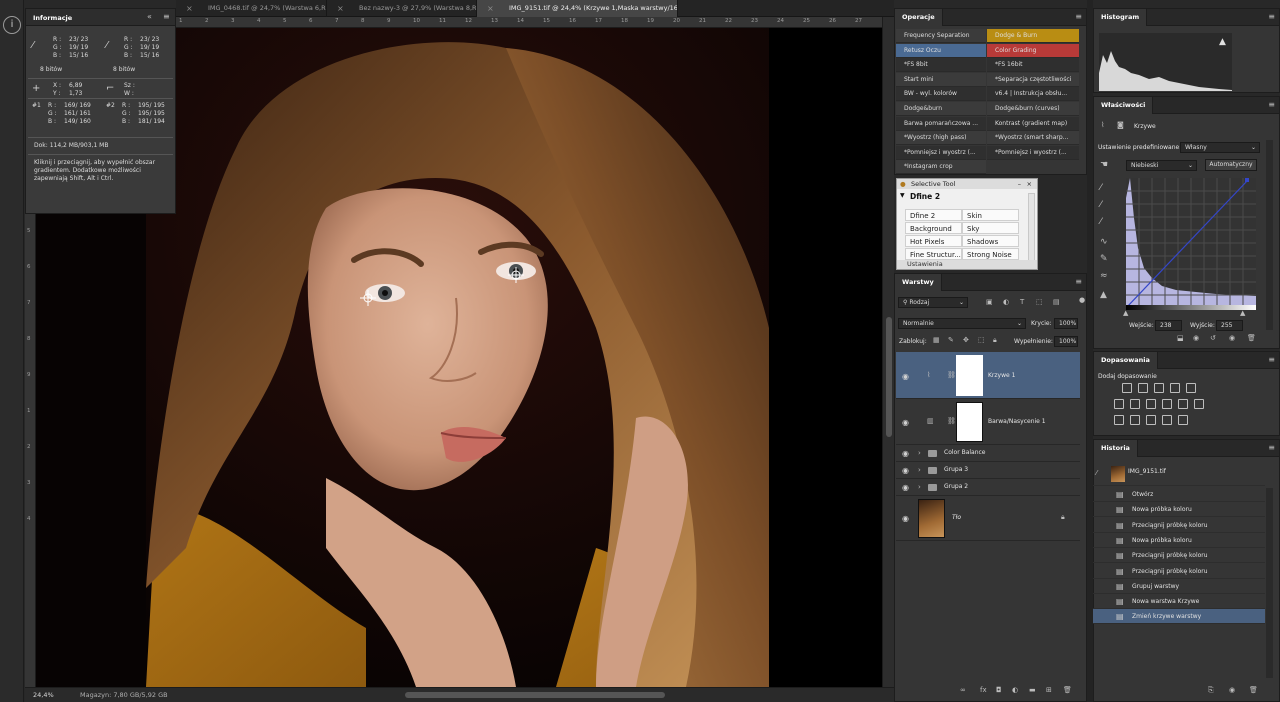  Describe the element at coordinates (1269, 235) in the screenshot. I see `properties-scrollbar` at that location.